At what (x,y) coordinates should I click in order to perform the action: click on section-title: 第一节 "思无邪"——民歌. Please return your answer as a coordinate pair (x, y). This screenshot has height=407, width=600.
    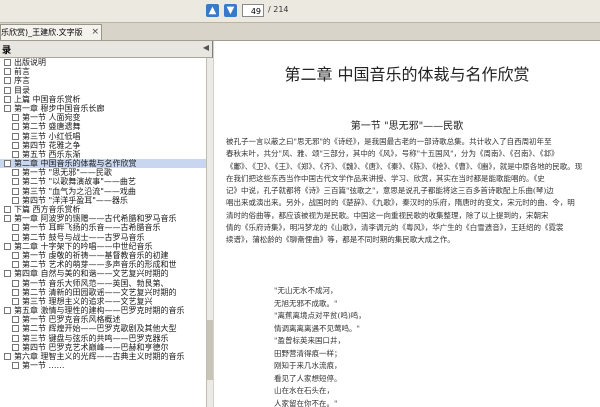
    Looking at the image, I should click on (407, 126).